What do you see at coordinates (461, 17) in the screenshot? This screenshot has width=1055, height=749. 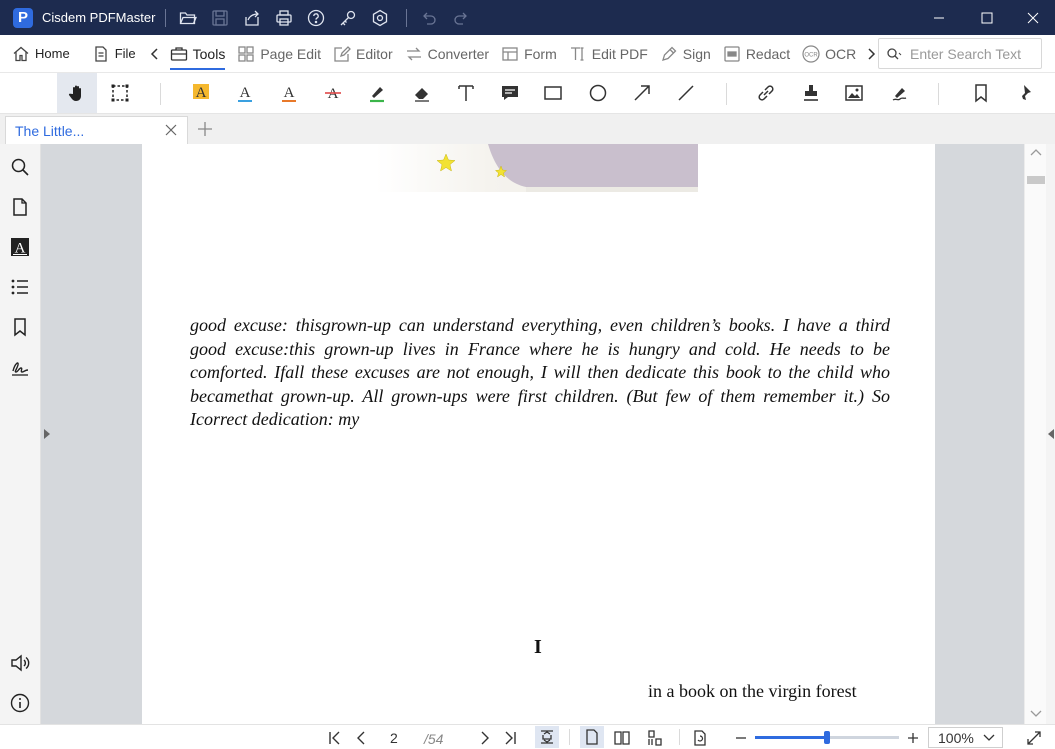 I see `redo-icon` at bounding box center [461, 17].